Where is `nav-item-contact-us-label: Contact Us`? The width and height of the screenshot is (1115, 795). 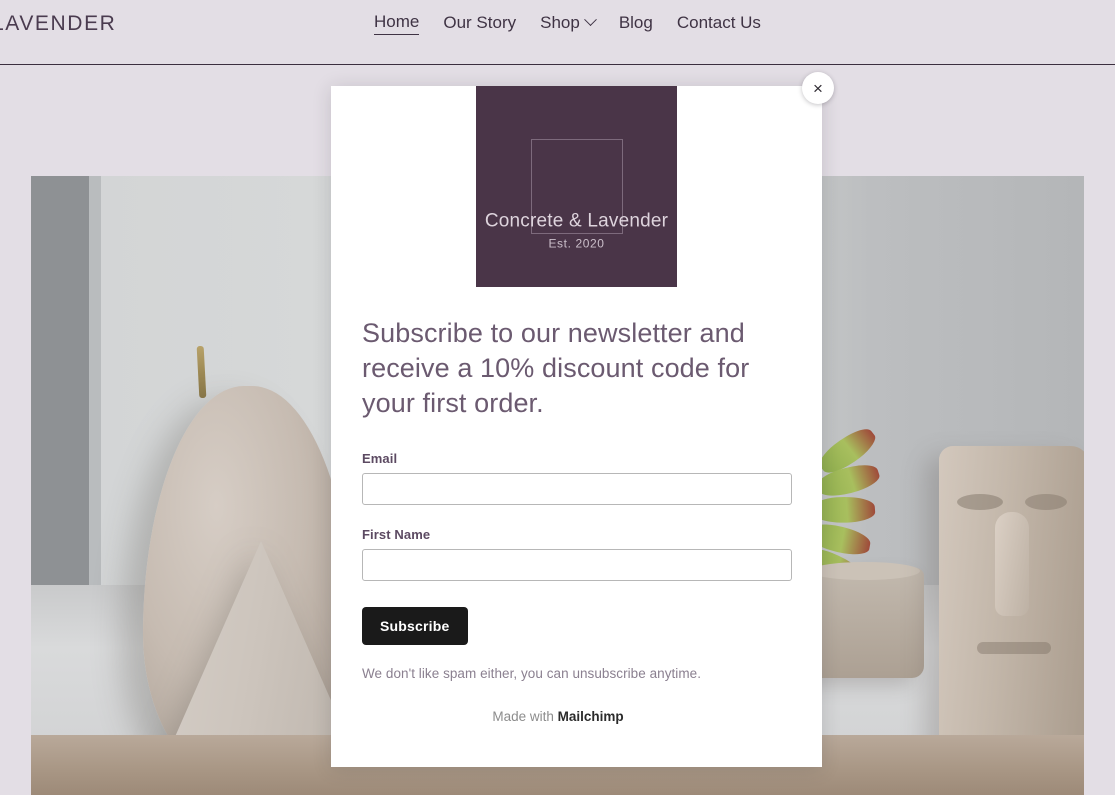
nav-item-contact-us-label: Contact Us is located at coordinates (718, 22).